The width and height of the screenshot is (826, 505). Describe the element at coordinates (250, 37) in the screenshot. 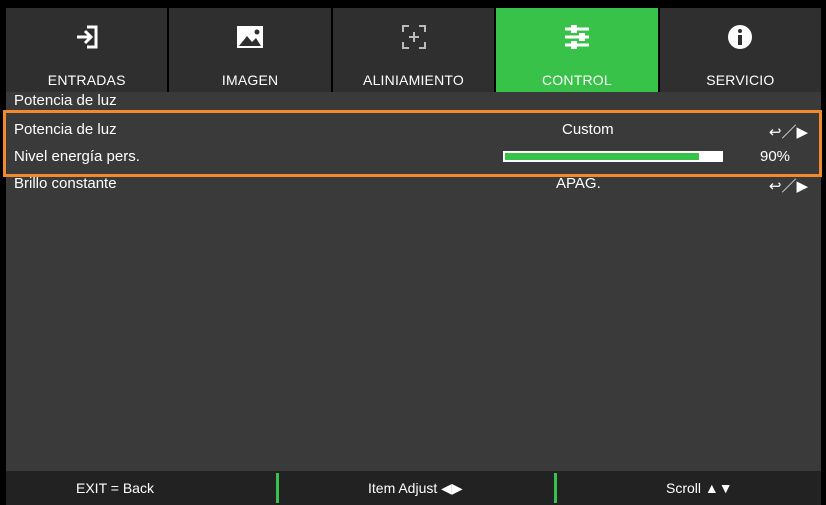

I see `image-icon` at that location.